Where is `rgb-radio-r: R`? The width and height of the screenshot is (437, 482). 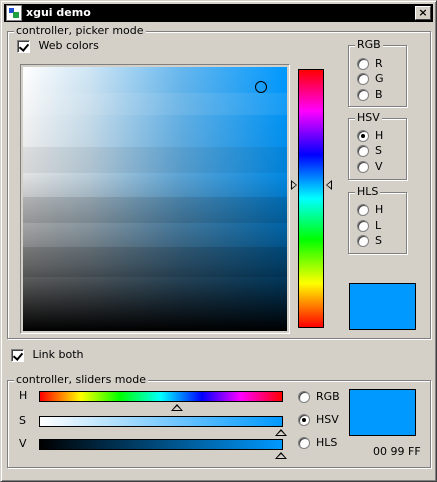 rgb-radio-r: R is located at coordinates (370, 63).